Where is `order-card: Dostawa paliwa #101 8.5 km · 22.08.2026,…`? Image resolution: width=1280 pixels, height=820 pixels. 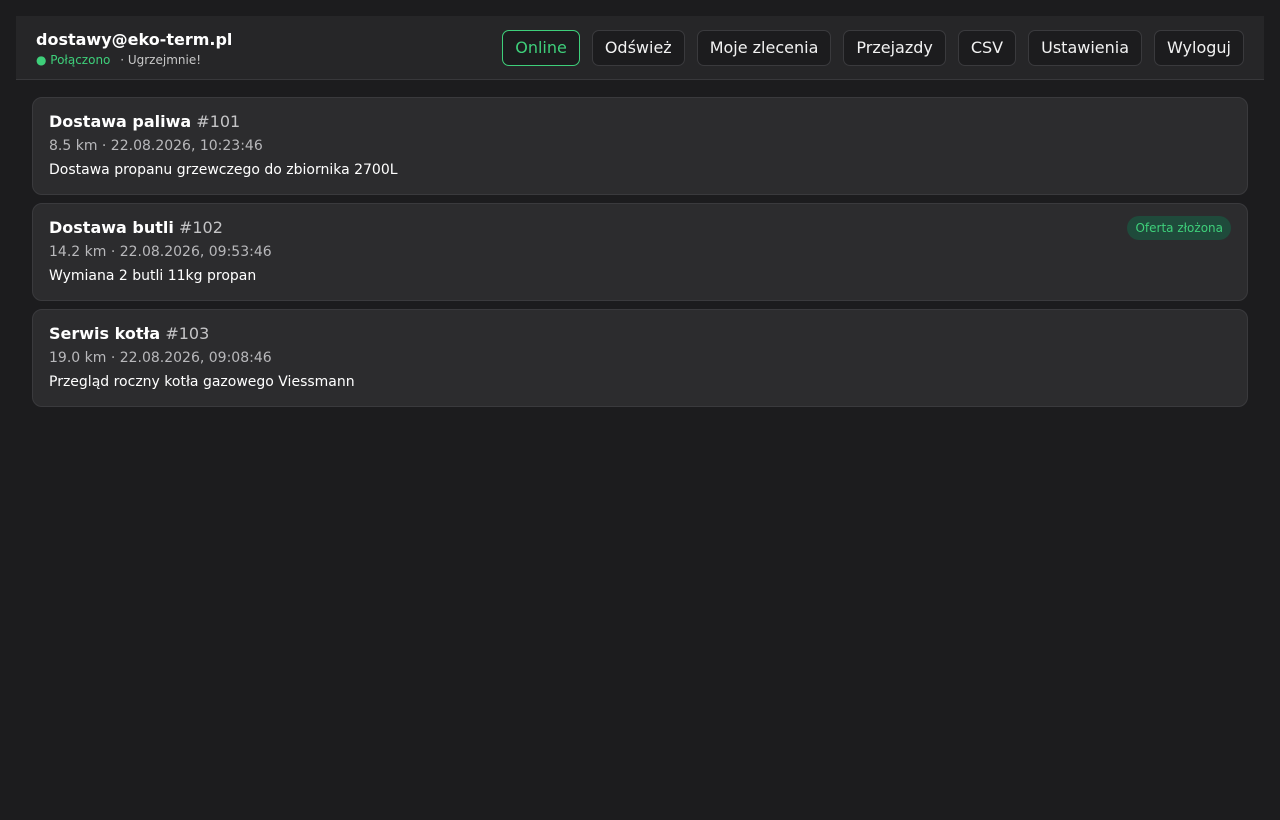 order-card: Dostawa paliwa #101 8.5 km · 22.08.2026,… is located at coordinates (640, 146).